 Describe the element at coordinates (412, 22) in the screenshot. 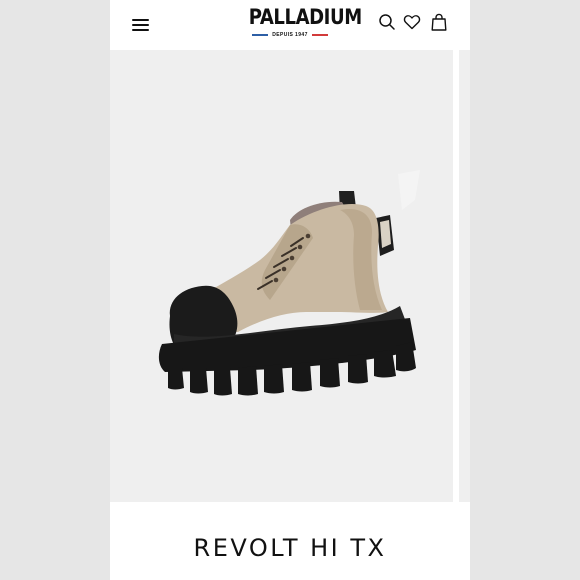

I see `heart-icon` at that location.